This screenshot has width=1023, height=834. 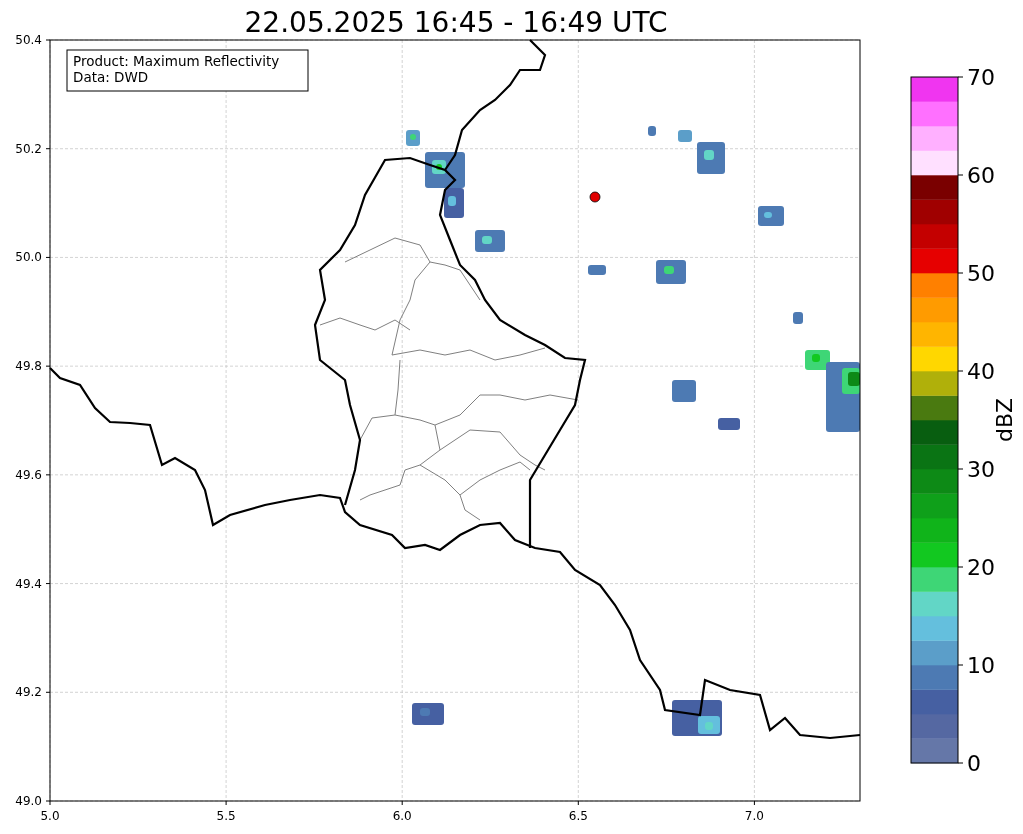 What do you see at coordinates (111, 77) in the screenshot?
I see `legend-text: Data: DWD` at bounding box center [111, 77].